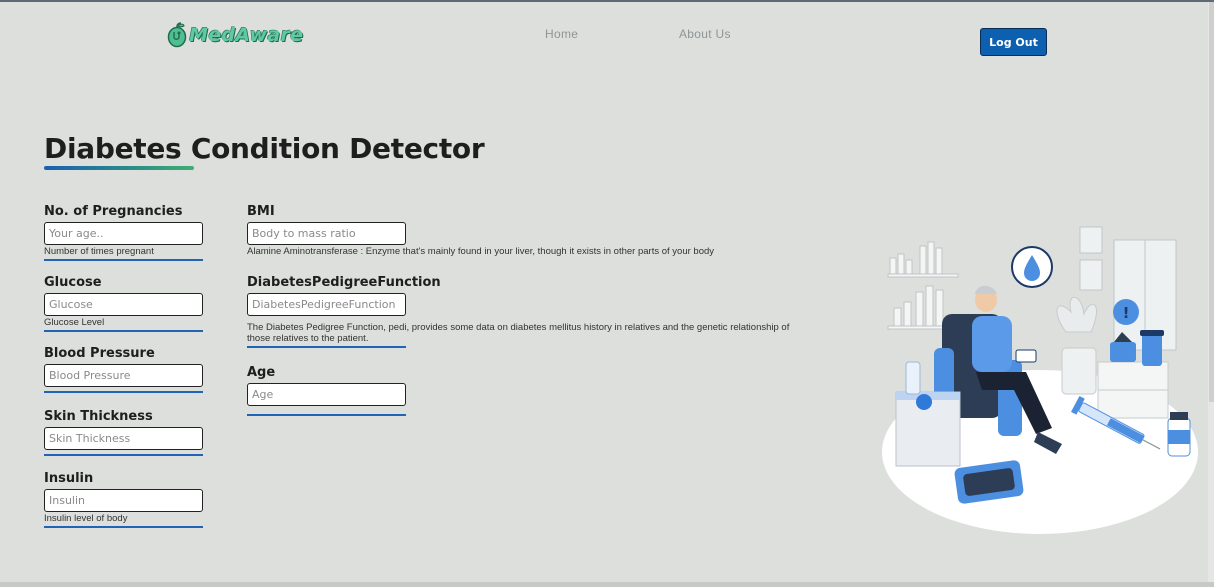 Image resolution: width=1214 pixels, height=587 pixels. I want to click on glucose-input, so click(123, 304).